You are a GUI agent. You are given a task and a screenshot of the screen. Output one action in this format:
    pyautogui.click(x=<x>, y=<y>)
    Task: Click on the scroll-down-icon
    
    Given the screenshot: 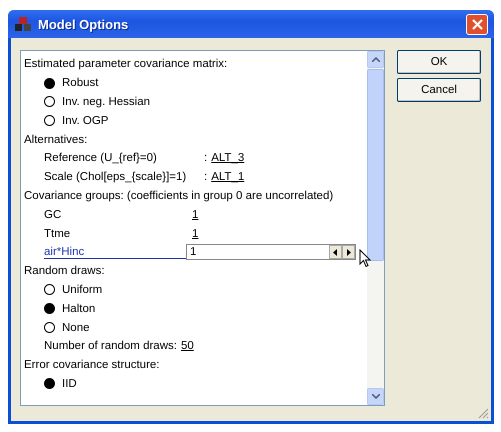 What is the action you would take?
    pyautogui.click(x=375, y=396)
    